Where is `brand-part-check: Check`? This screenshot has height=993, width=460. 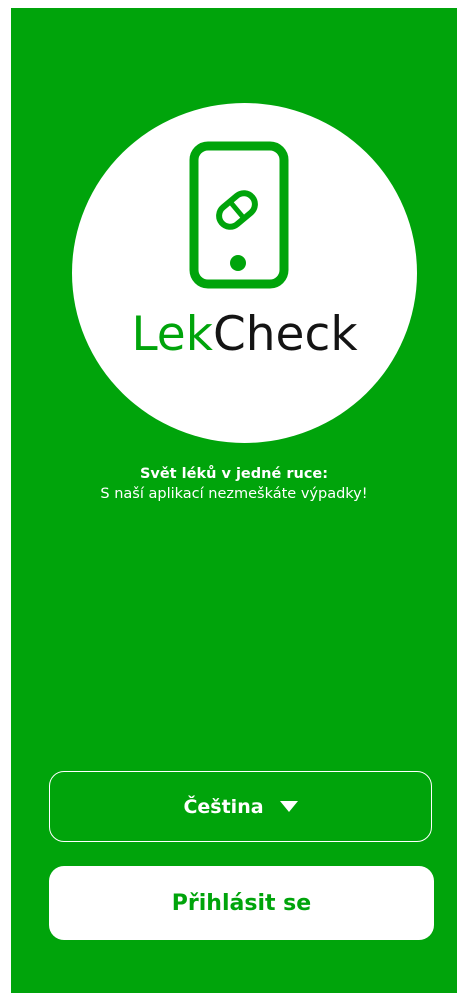
brand-part-check: Check is located at coordinates (285, 334).